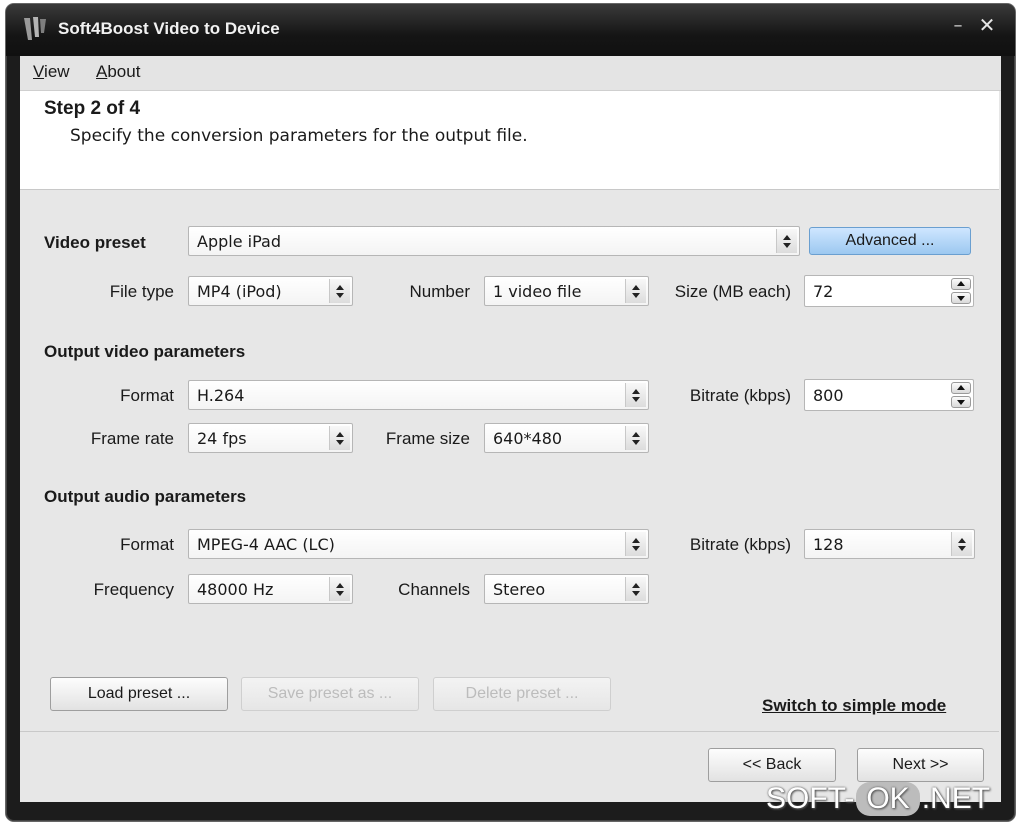 Image resolution: width=1020 pixels, height=827 pixels. I want to click on file-type-select: MP4 (iPod), so click(270, 291).